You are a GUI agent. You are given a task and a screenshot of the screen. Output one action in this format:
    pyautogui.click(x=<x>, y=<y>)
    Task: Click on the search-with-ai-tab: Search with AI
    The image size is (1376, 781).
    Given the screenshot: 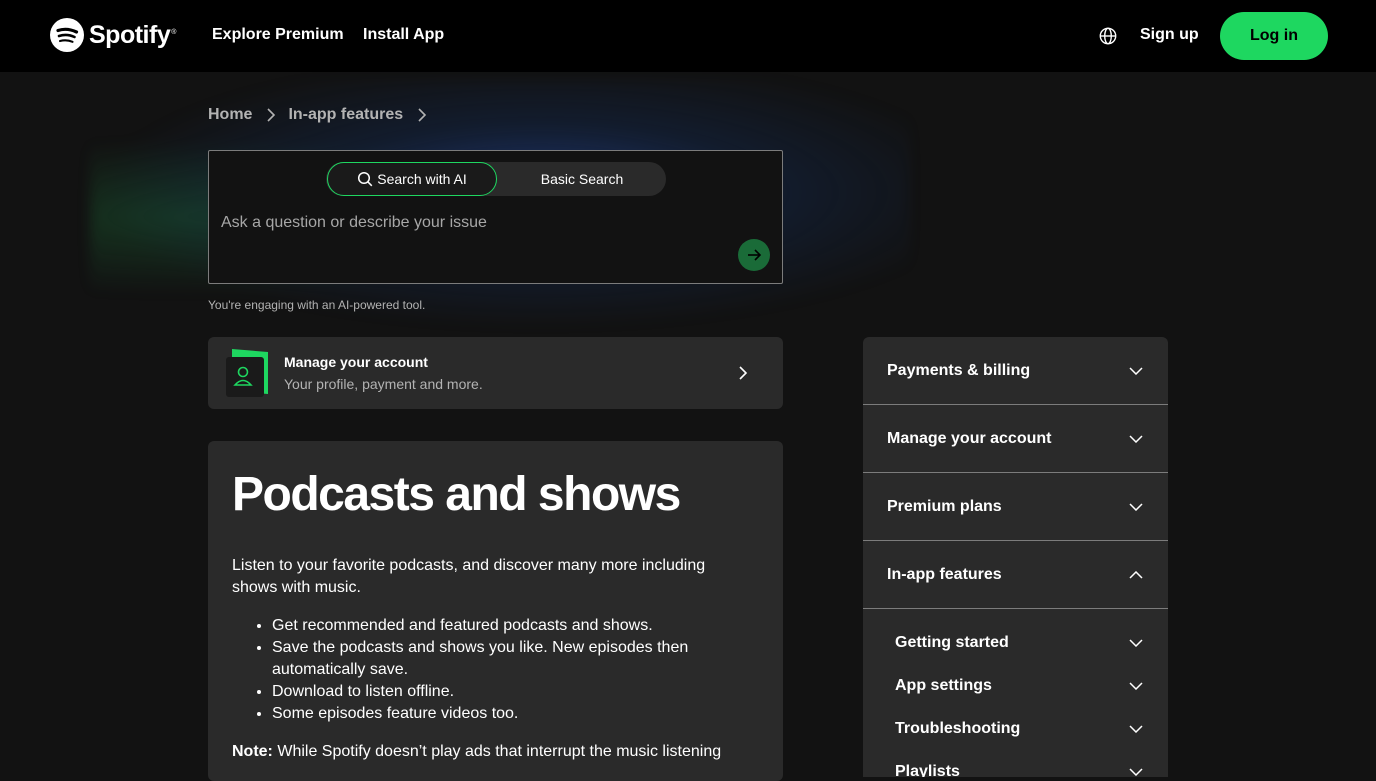 What is the action you would take?
    pyautogui.click(x=412, y=179)
    